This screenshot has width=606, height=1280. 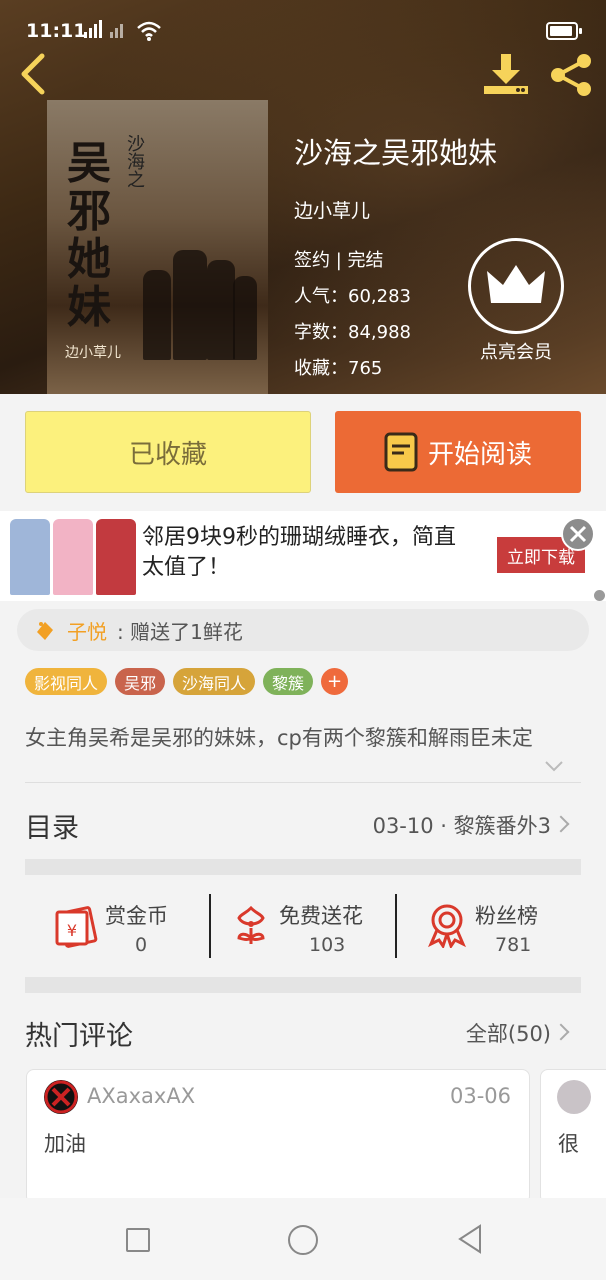 I want to click on book-description: 女主角吴希是吴邪的妹妹，cp有两个黎簇和解雨臣未定, so click(x=279, y=738).